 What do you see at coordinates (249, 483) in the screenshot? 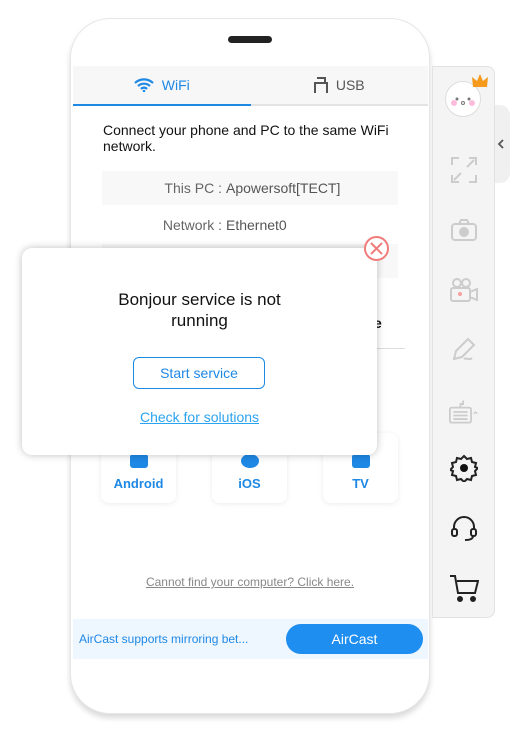
I see `device-label: iOS` at bounding box center [249, 483].